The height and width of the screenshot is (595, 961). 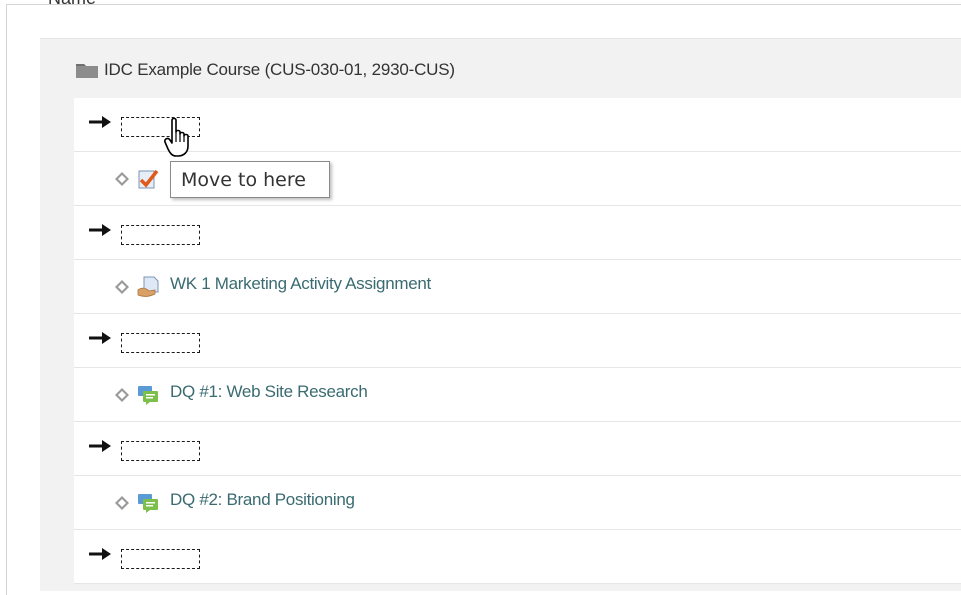 What do you see at coordinates (269, 392) in the screenshot?
I see `activity-link: DQ #1: Web Site Research` at bounding box center [269, 392].